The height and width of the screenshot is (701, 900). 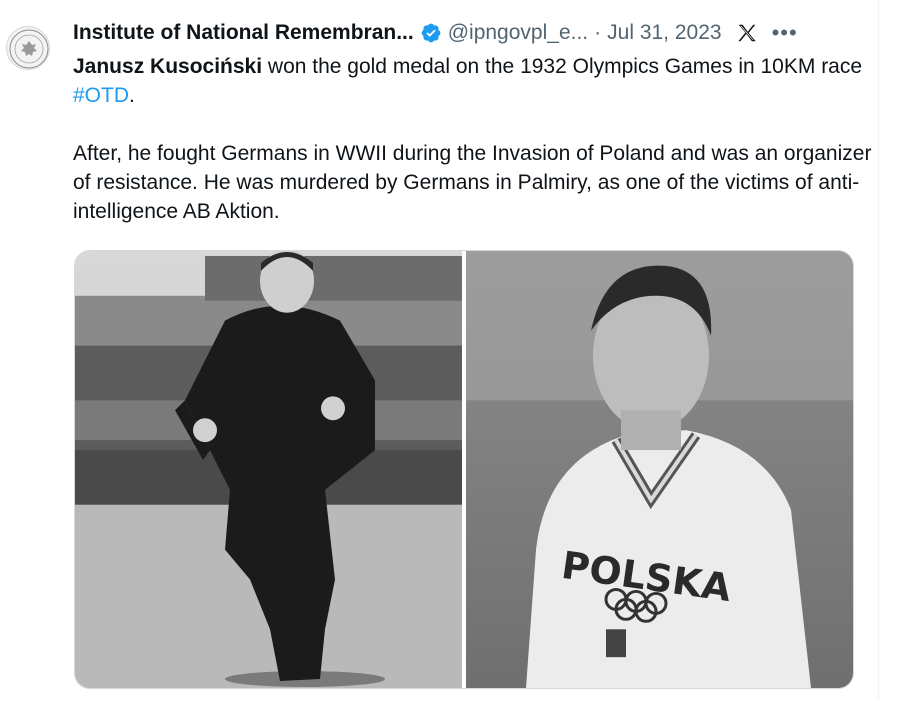 I want to click on more-options-icon: •••, so click(x=785, y=33).